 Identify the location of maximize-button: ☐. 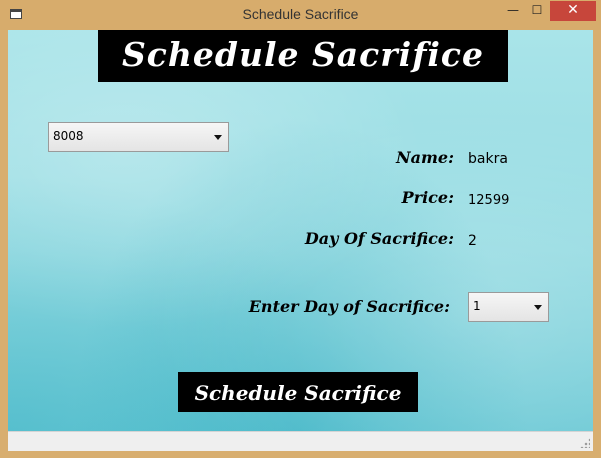
(537, 11).